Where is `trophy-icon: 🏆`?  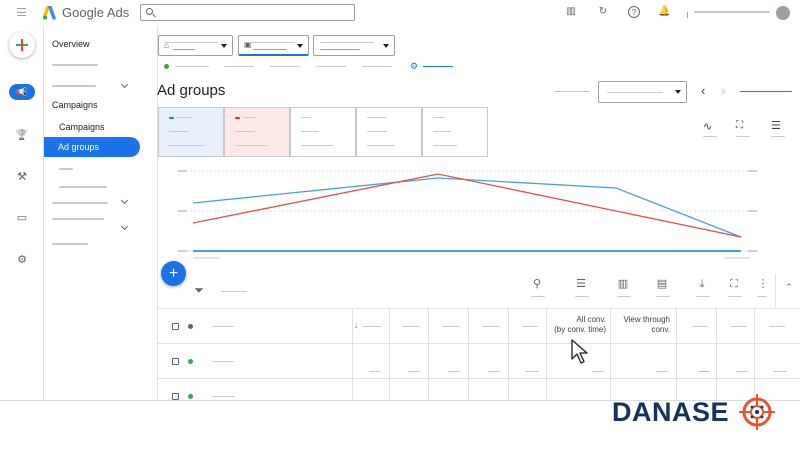
trophy-icon: 🏆 is located at coordinates (22, 135).